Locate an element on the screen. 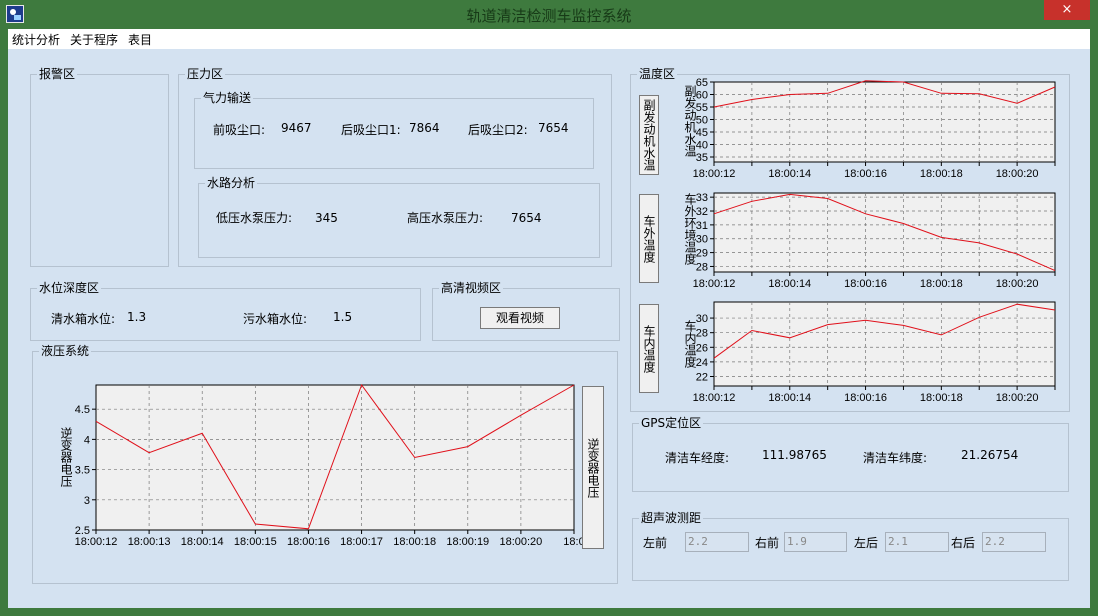 Image resolution: width=1098 pixels, height=616 pixels. watch-video-button: 观看视频 is located at coordinates (520, 318).